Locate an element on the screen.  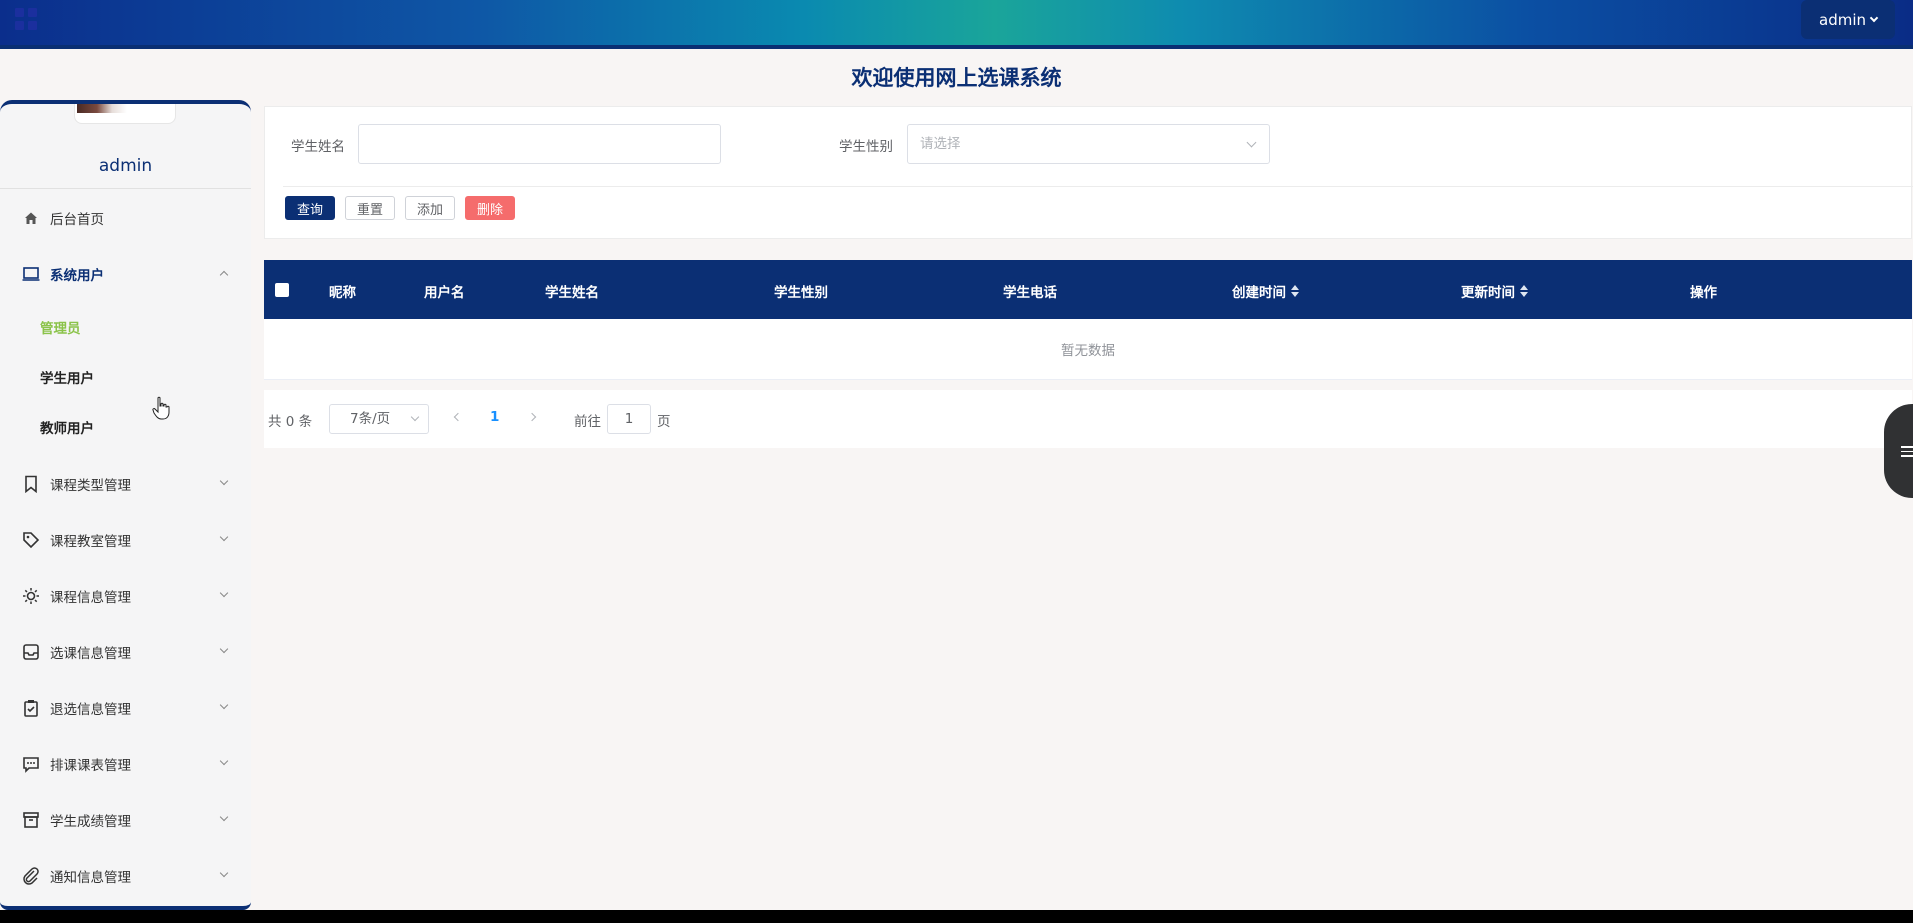
menu-lines-icon is located at coordinates (1907, 453).